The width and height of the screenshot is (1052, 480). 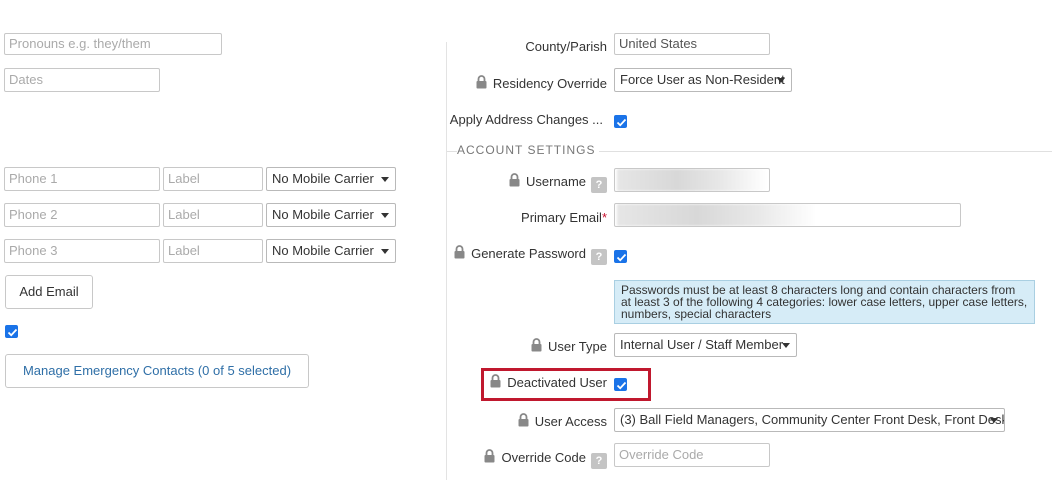 I want to click on override-code-label: Override Code?, so click(x=545, y=459).